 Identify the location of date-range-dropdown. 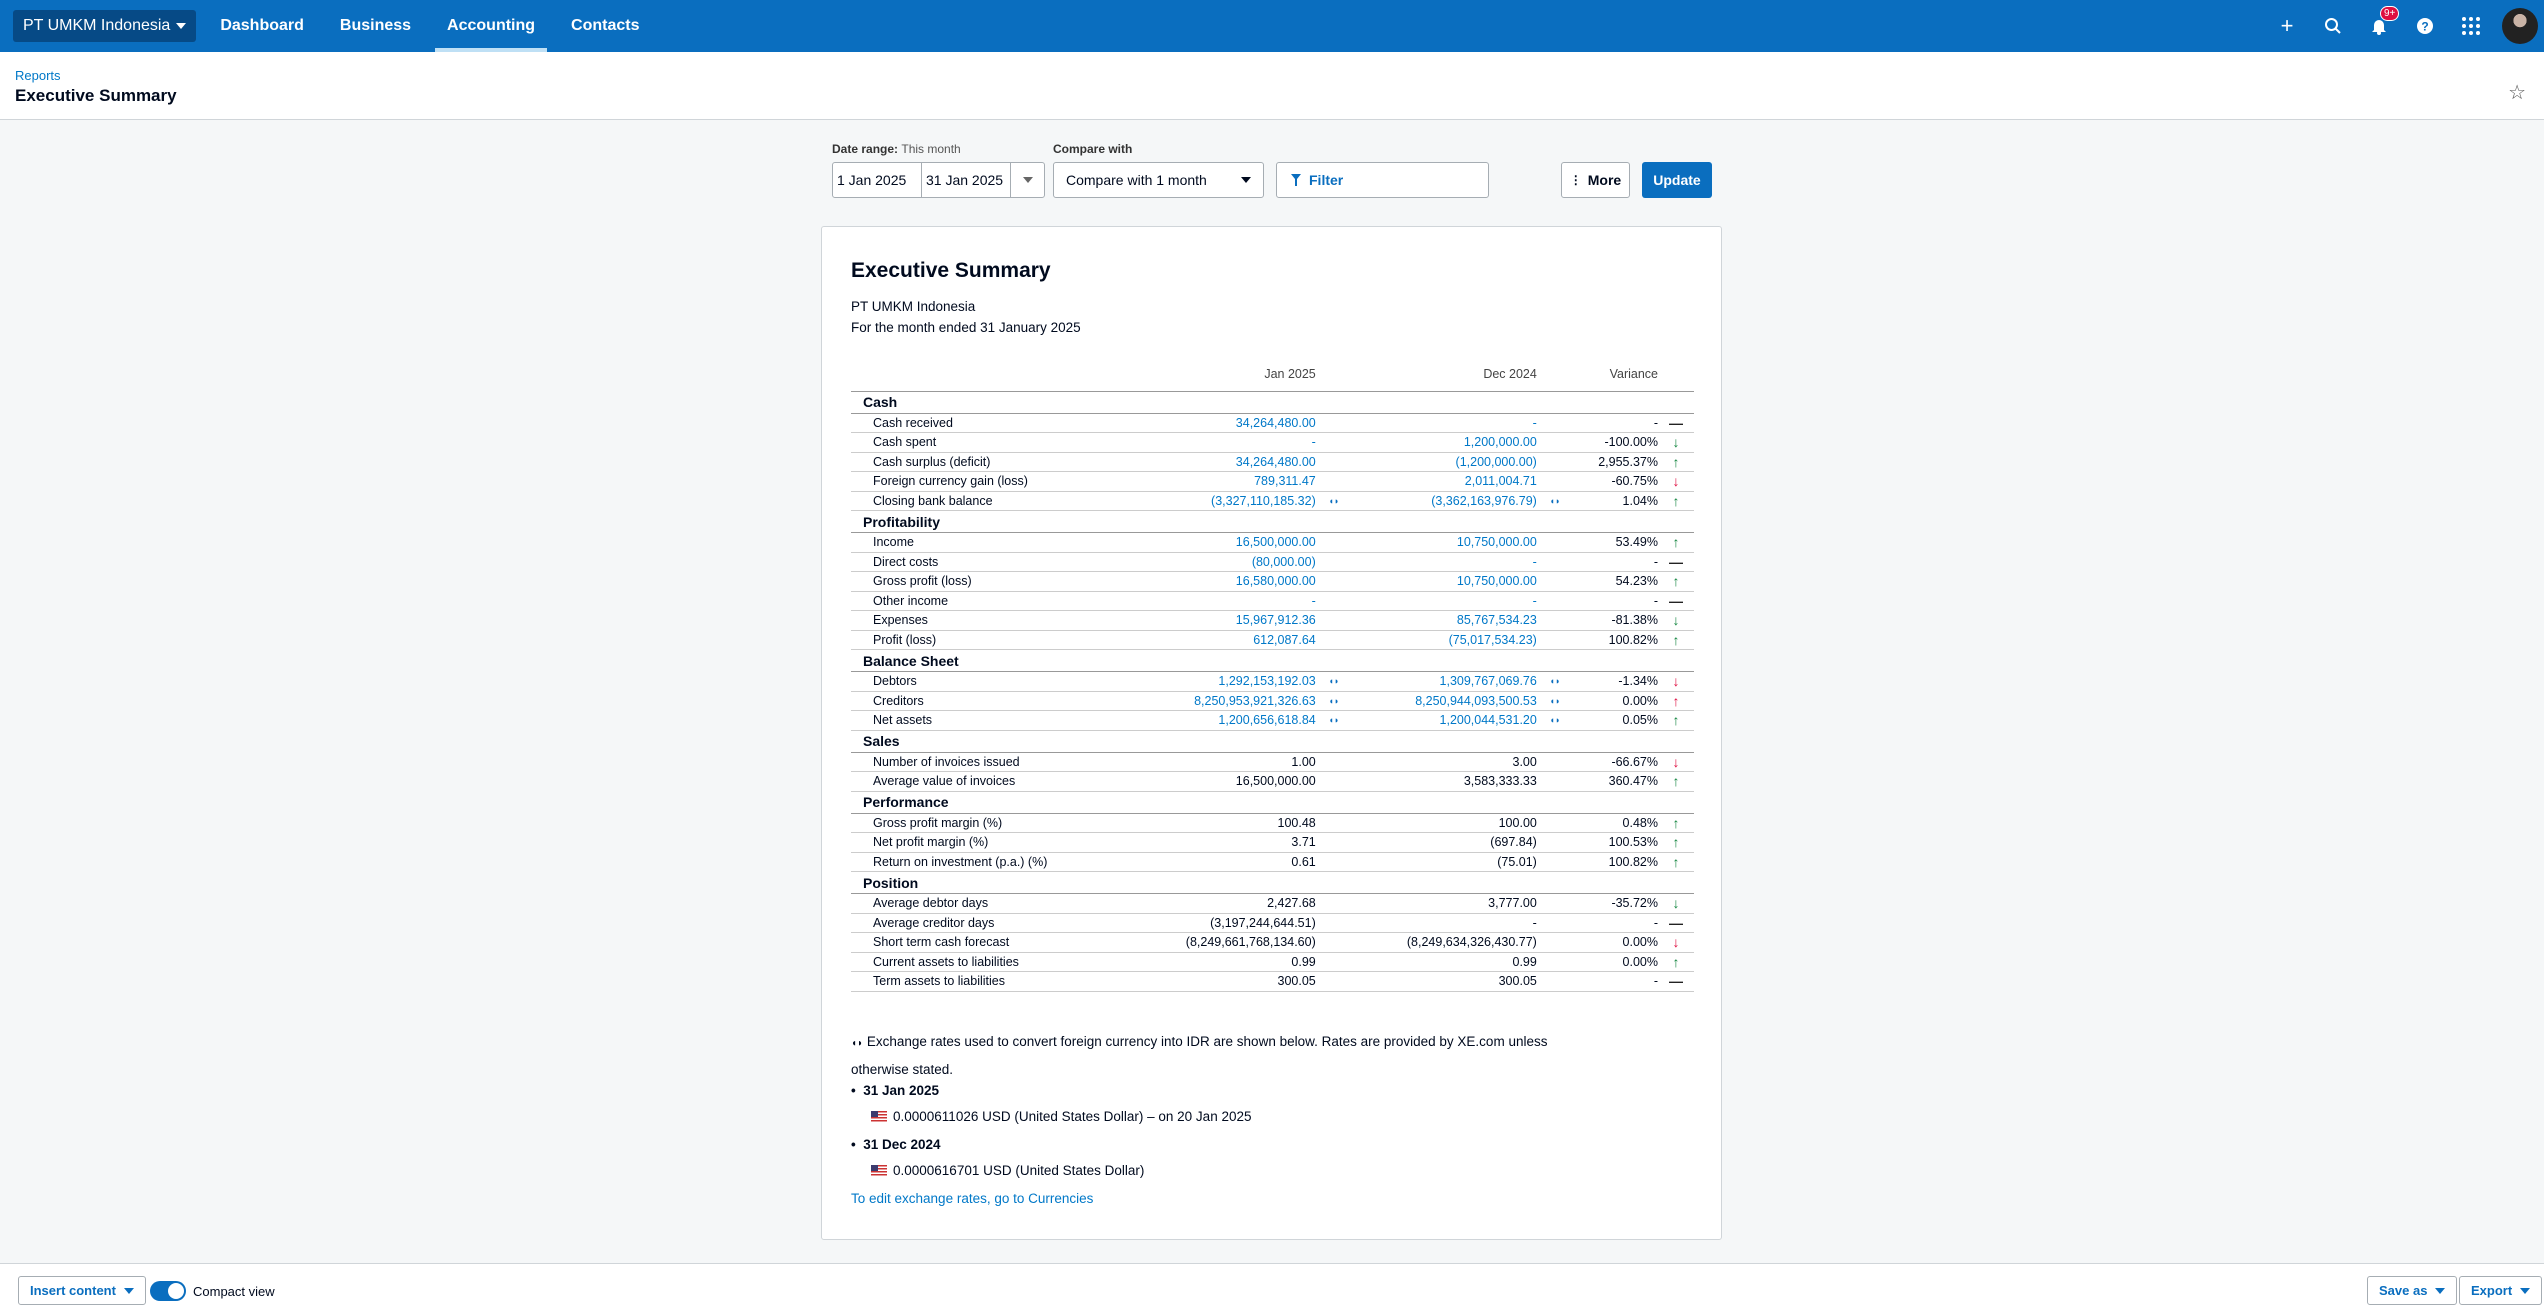
(1027, 180).